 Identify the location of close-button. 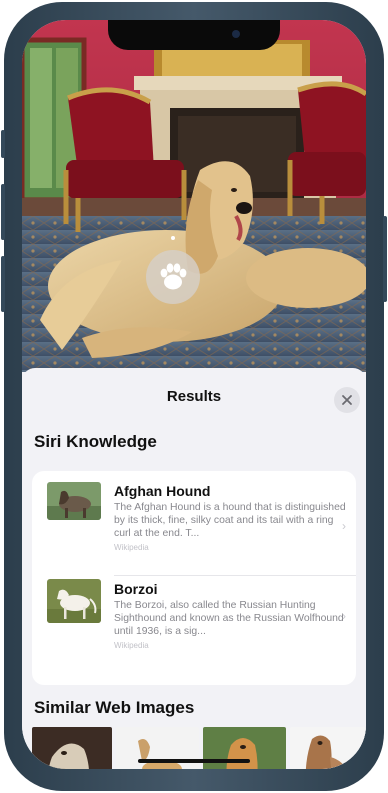
(347, 400).